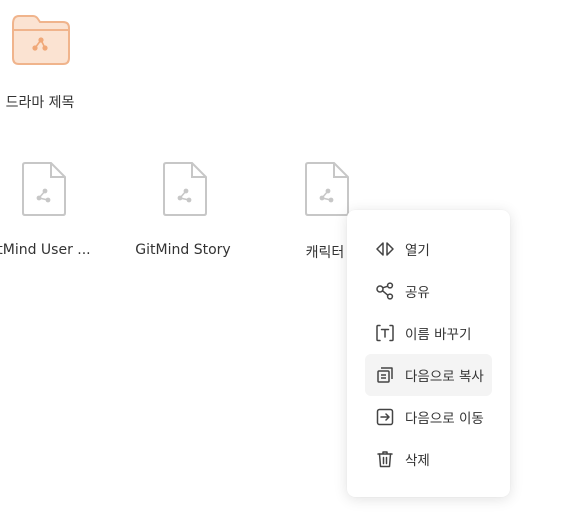 The width and height of the screenshot is (568, 517). Describe the element at coordinates (40, 103) in the screenshot. I see `folder-name: 드라마 제목` at that location.